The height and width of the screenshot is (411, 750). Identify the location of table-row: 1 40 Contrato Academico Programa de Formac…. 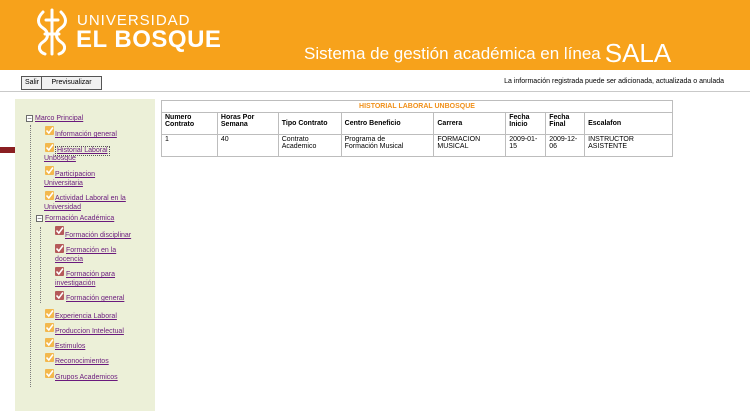
(417, 145).